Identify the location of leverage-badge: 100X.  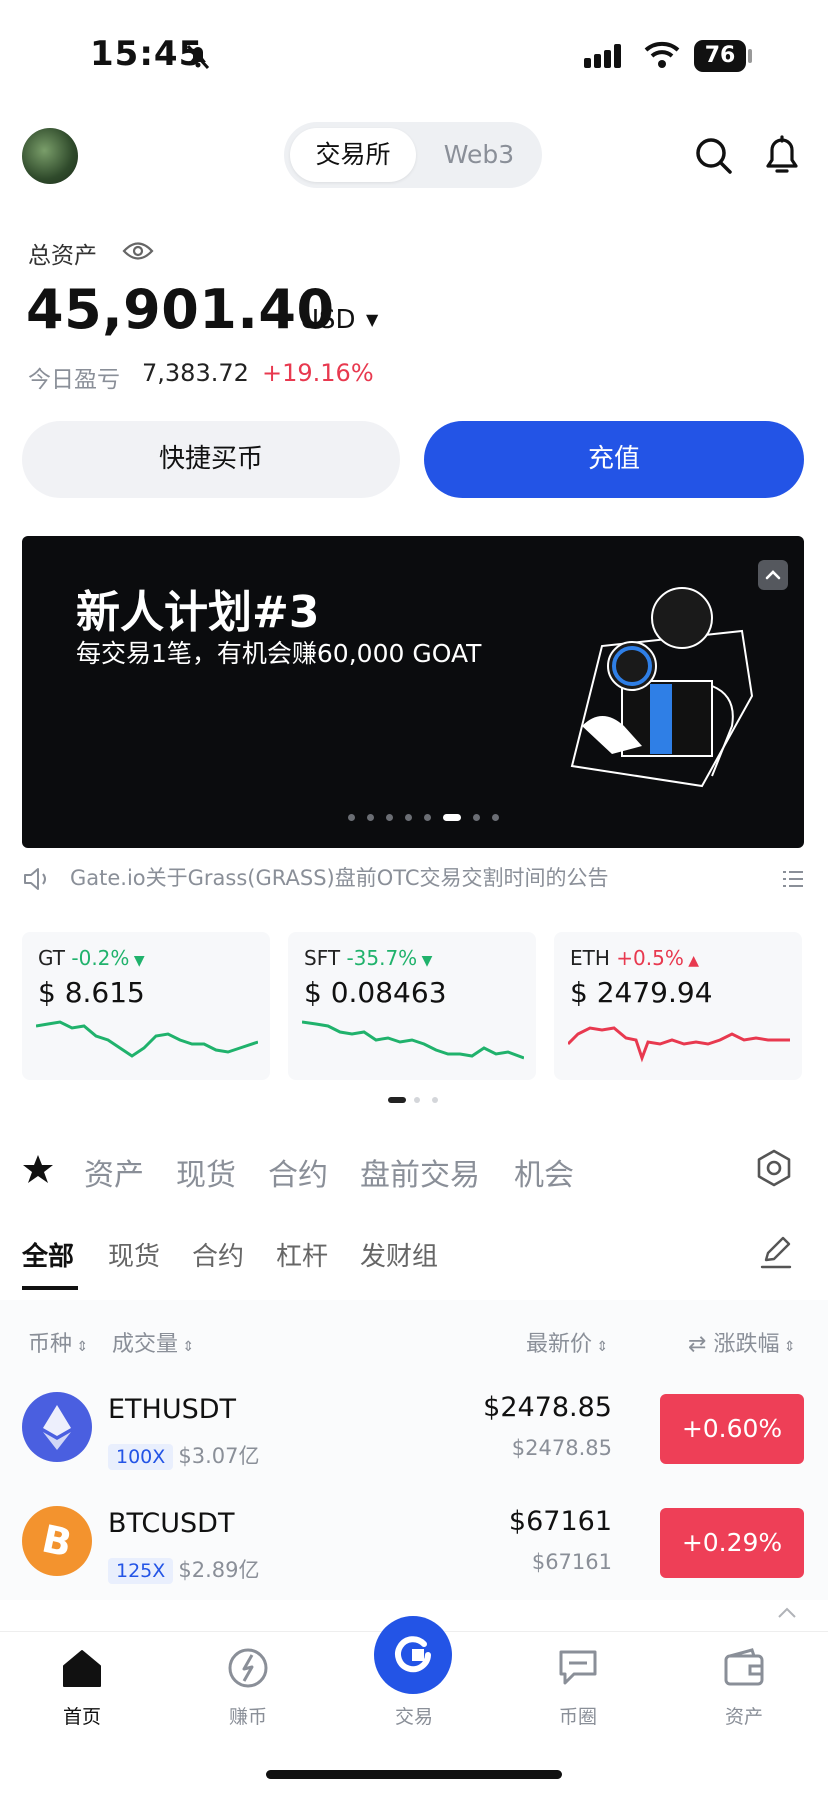
(141, 1457).